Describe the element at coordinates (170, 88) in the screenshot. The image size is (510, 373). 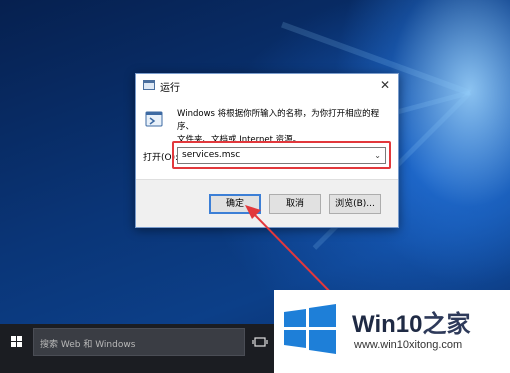
I see `dialog-title: 运行` at that location.